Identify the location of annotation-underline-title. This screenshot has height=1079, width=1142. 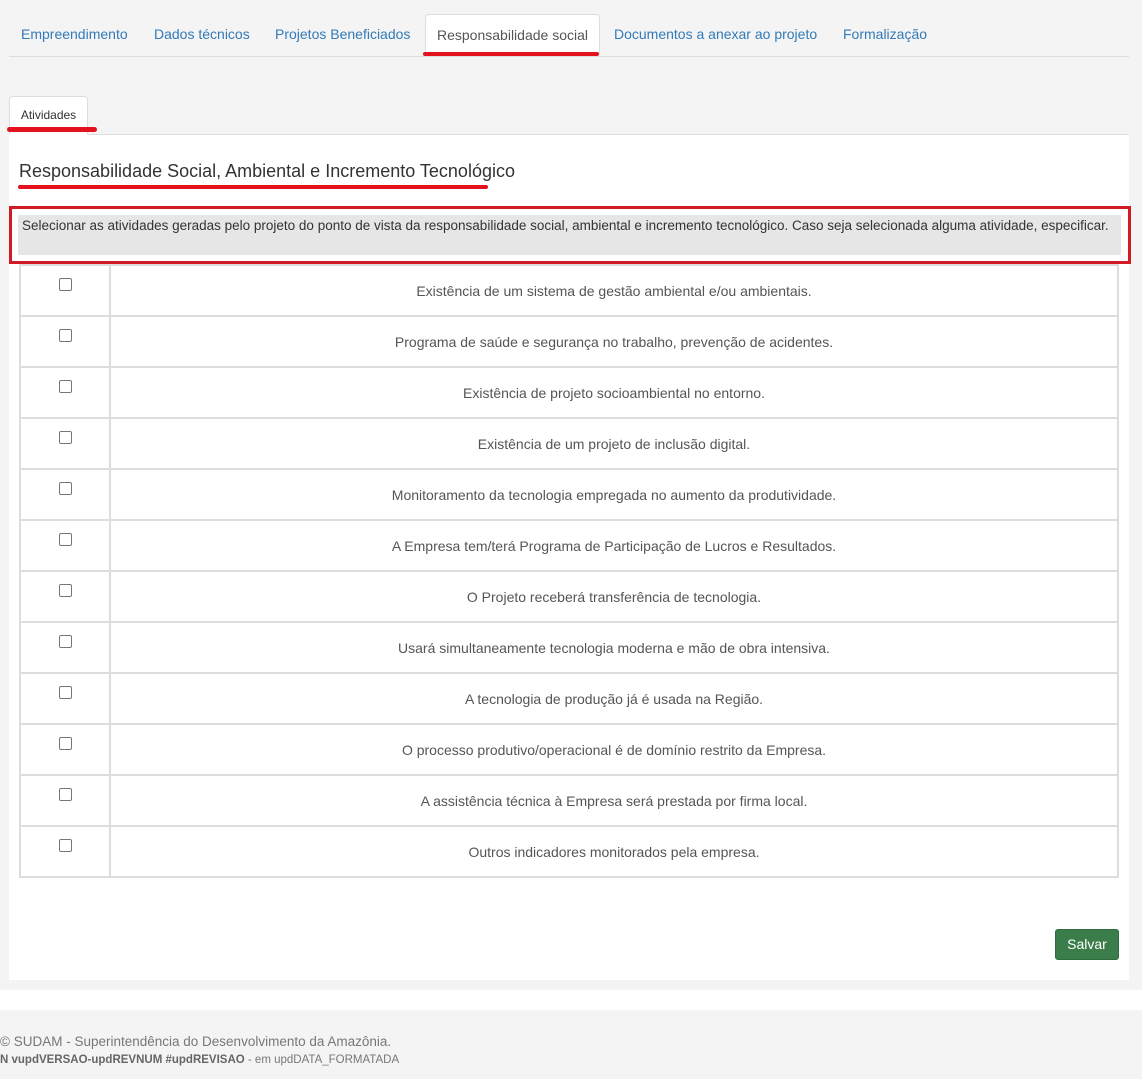
(253, 187).